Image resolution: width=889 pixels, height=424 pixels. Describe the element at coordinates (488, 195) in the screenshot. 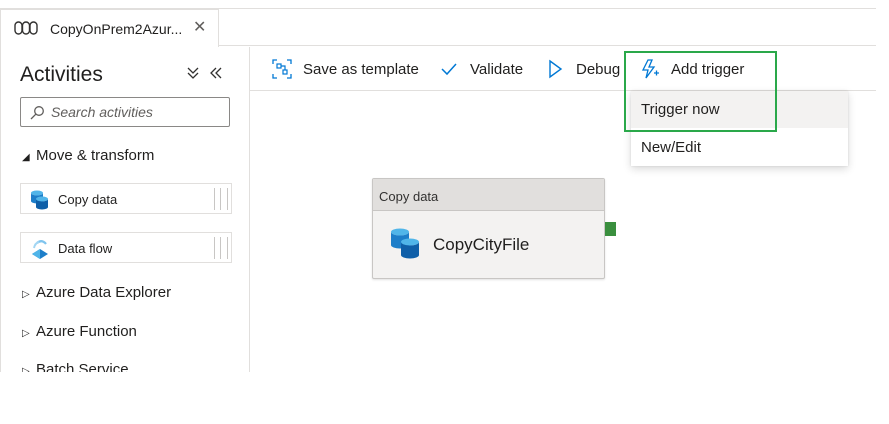

I see `node-header: Copy data` at that location.